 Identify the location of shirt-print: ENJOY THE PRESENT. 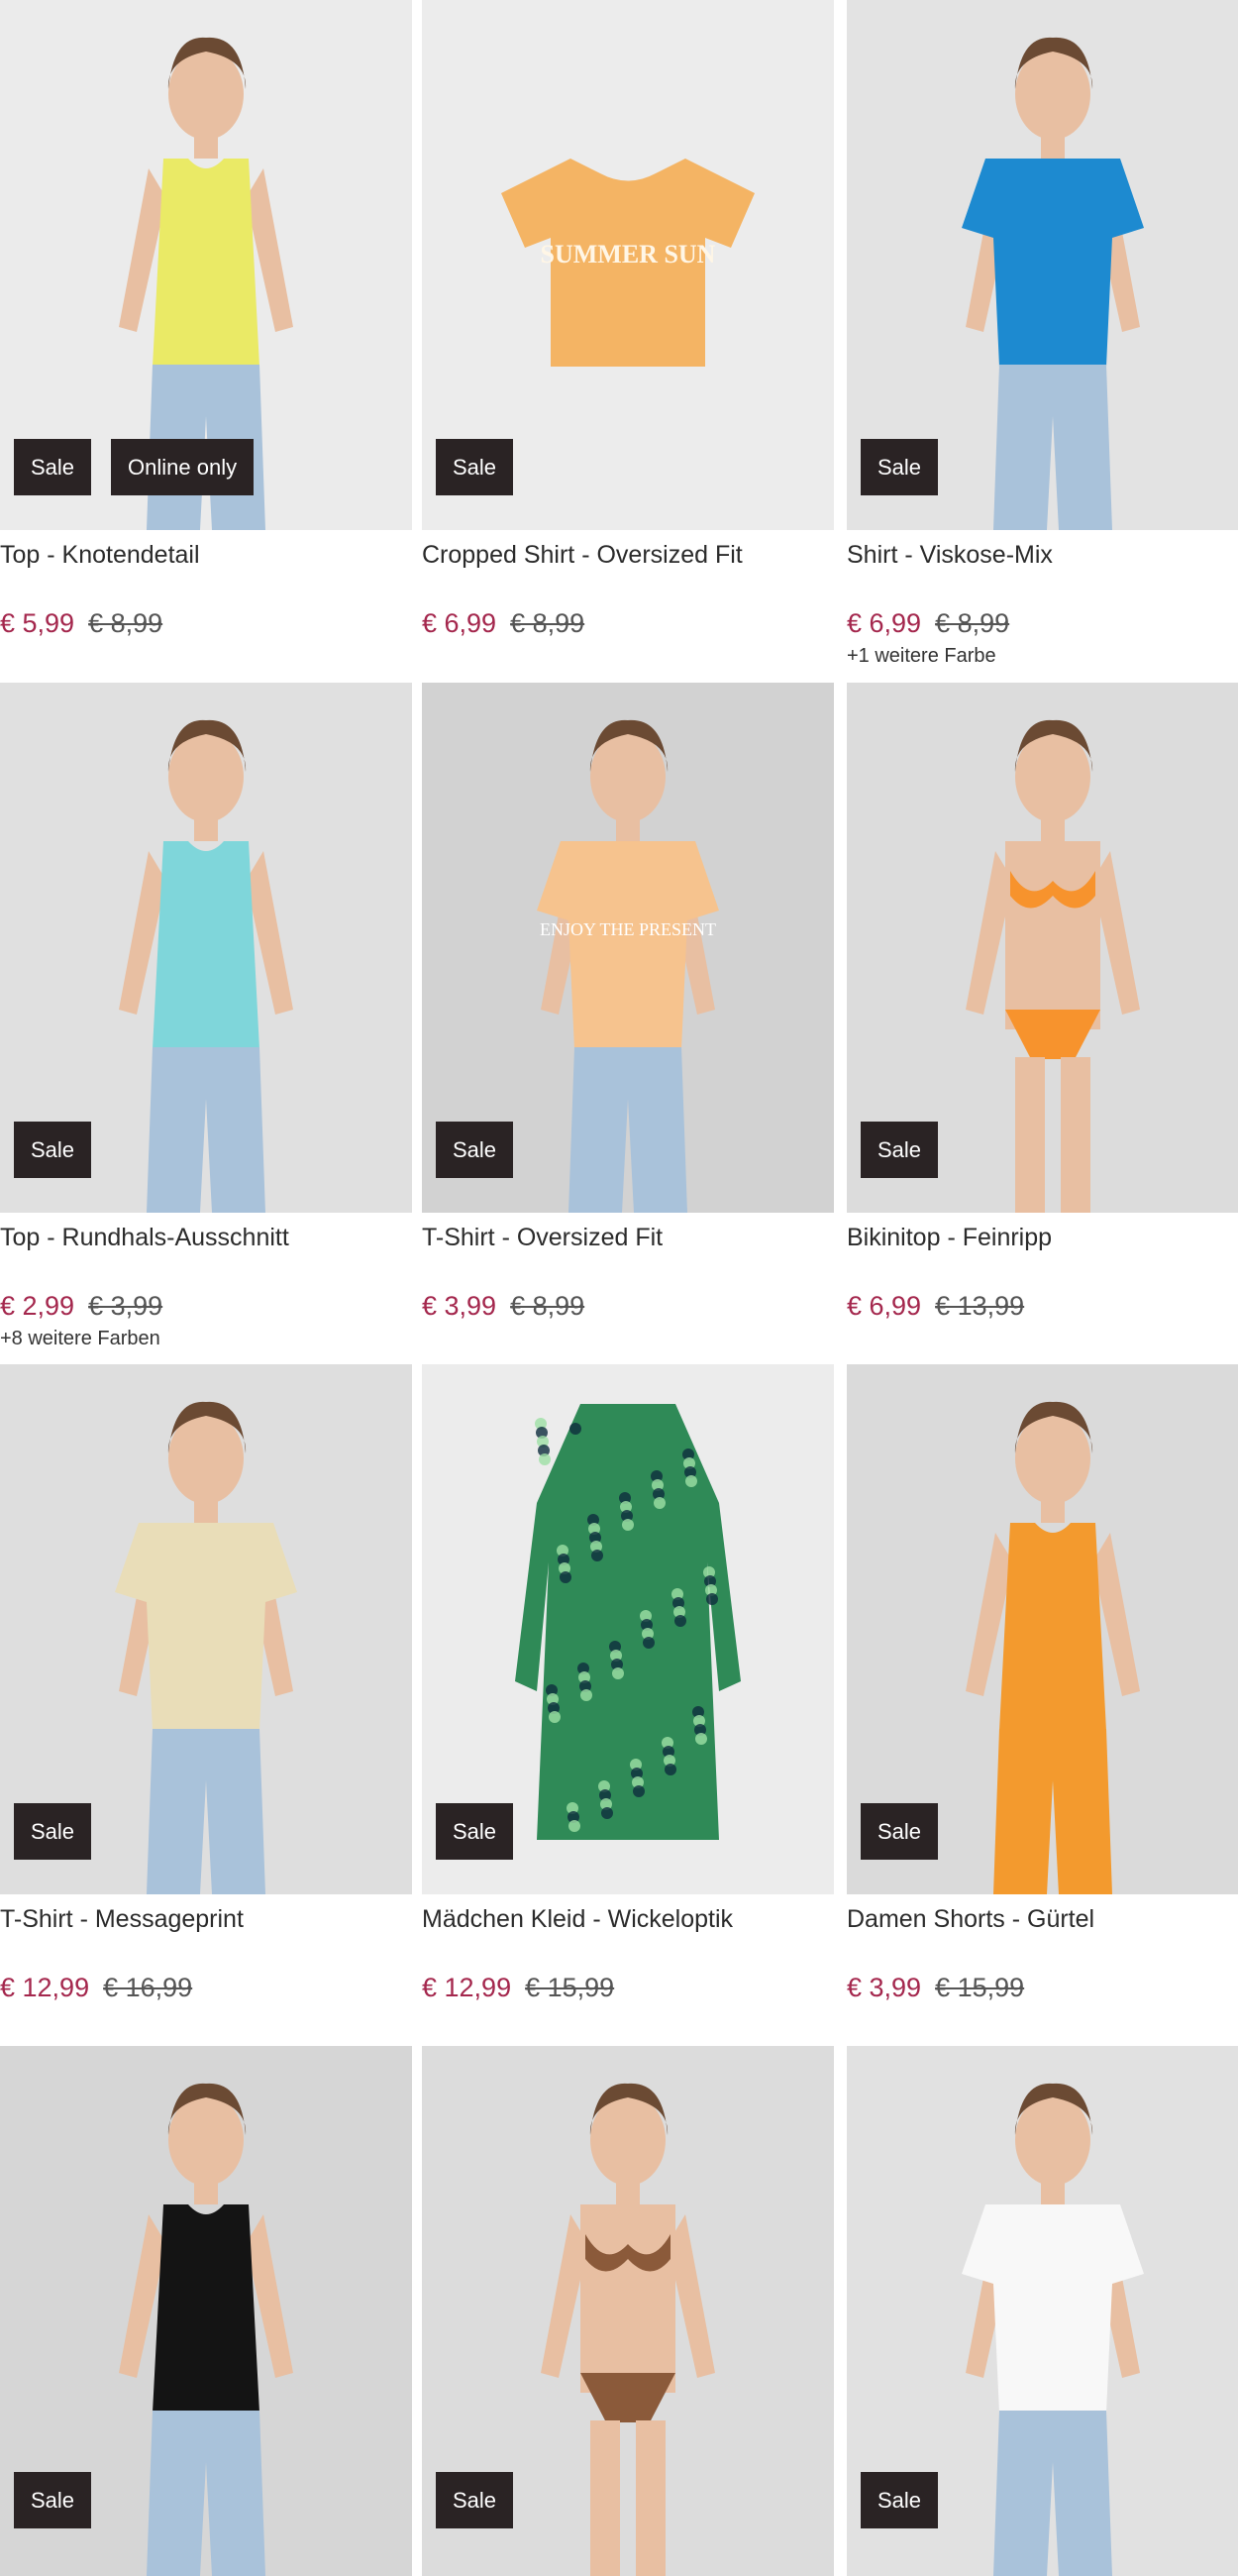
(628, 929).